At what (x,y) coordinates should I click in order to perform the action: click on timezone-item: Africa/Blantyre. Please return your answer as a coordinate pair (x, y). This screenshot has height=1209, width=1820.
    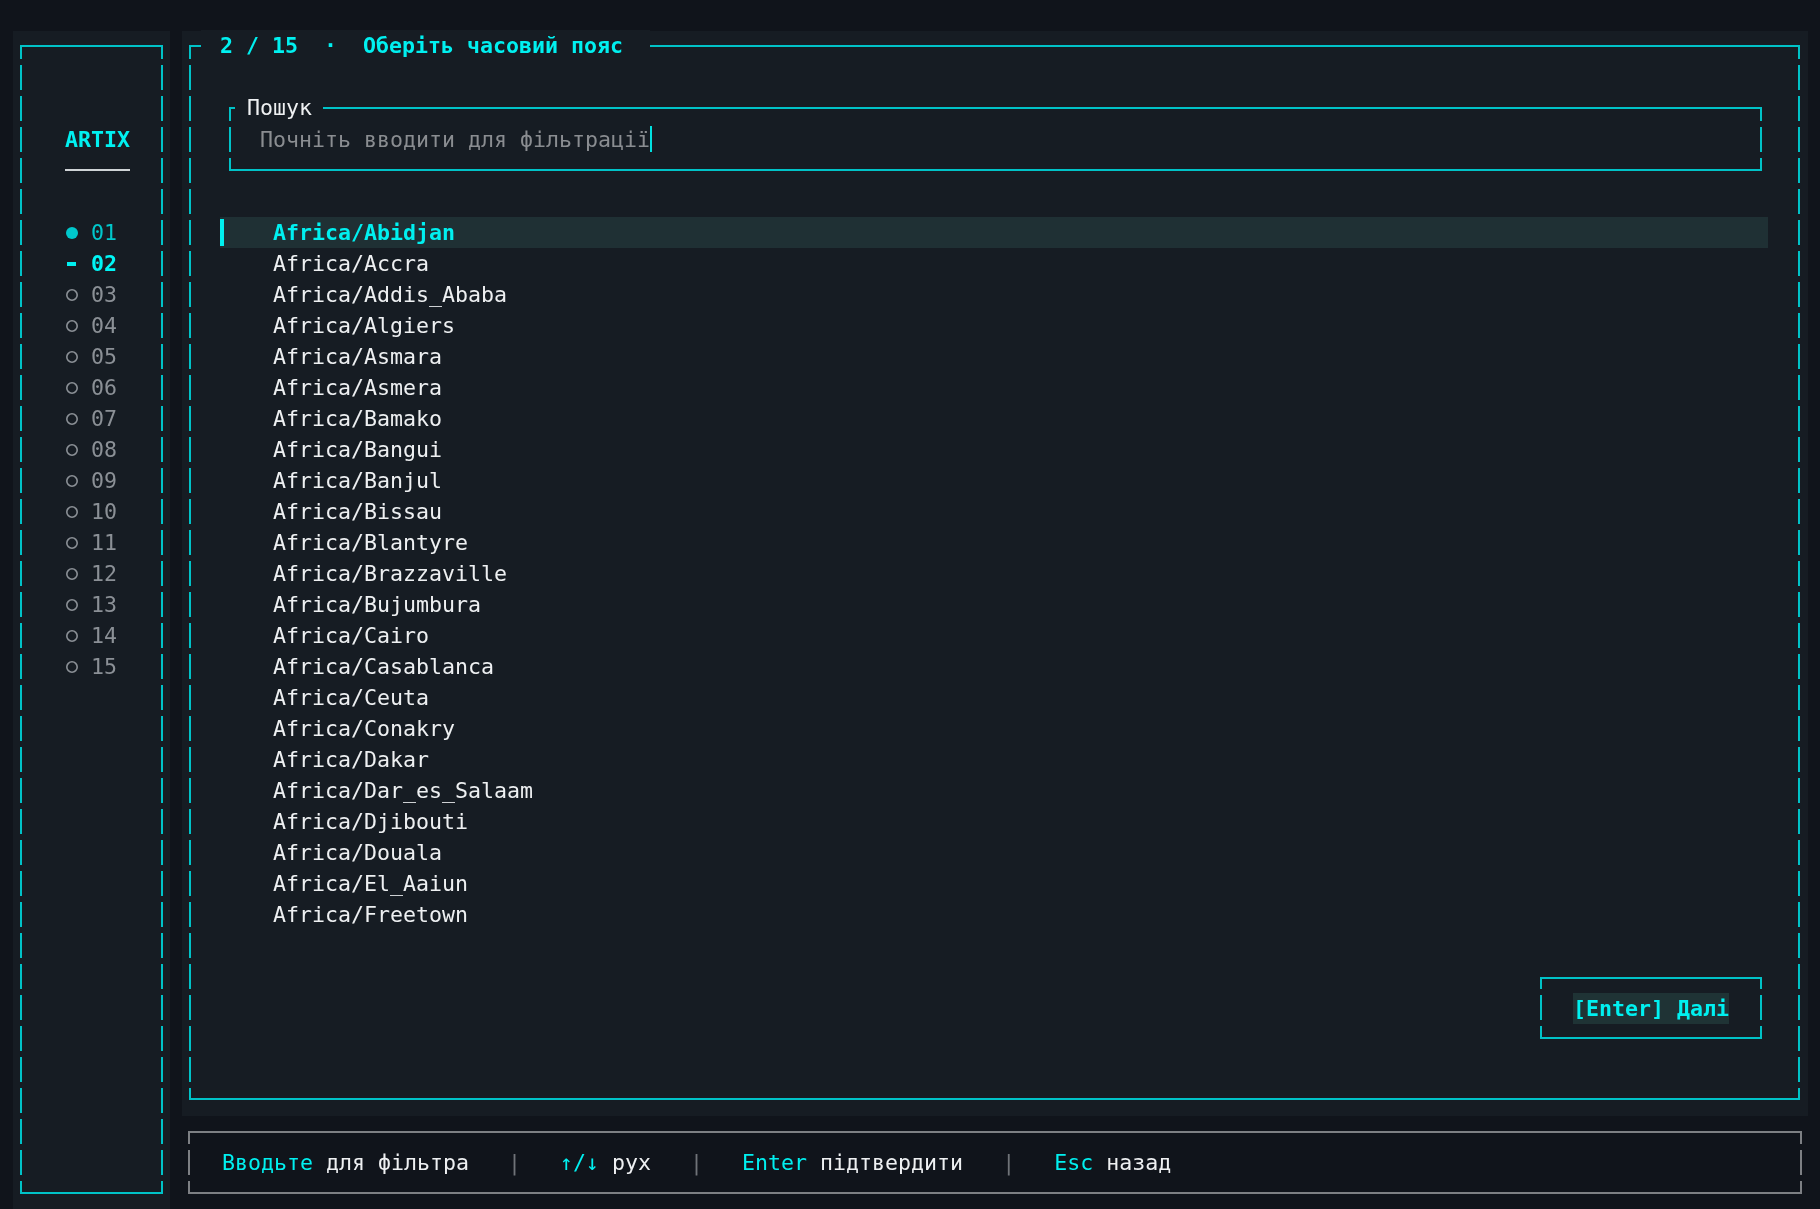
    Looking at the image, I should click on (994, 542).